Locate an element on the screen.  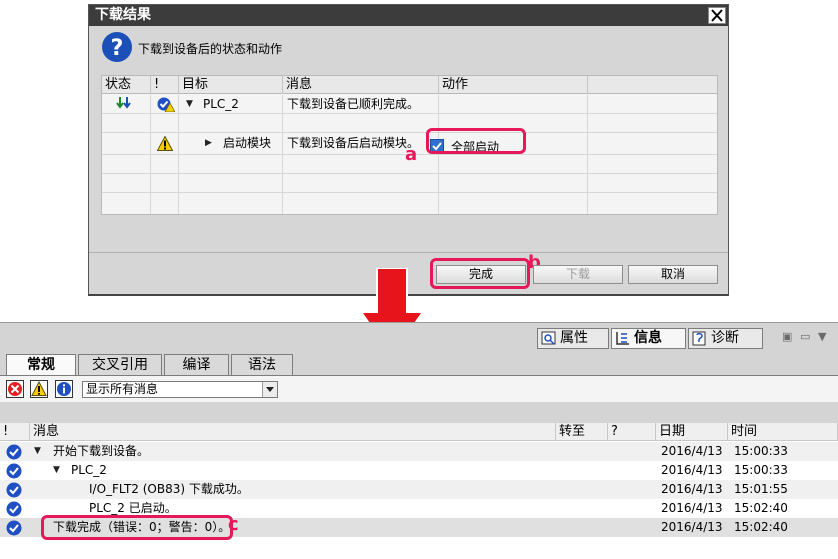
tab-diagnostics: 诊断 is located at coordinates (725, 338).